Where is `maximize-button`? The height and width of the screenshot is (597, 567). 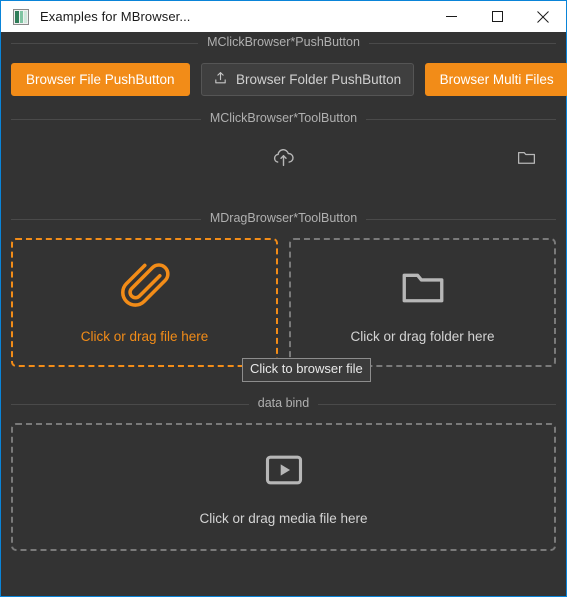
maximize-button is located at coordinates (497, 16).